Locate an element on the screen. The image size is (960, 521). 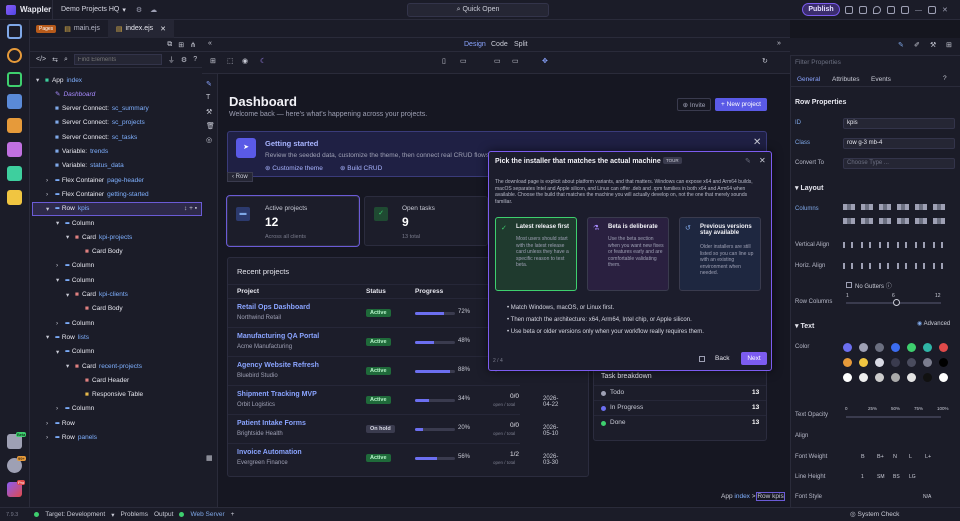
trash-icon: 🗑 is located at coordinates (210, 126).